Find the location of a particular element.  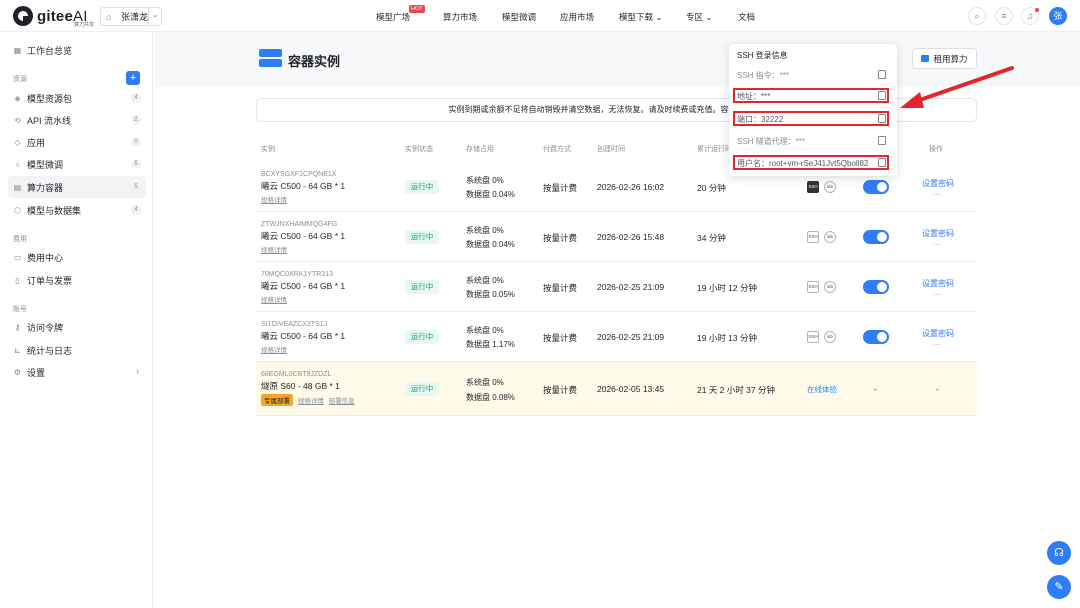

popup-title: SSH 登录信息 is located at coordinates (762, 55).